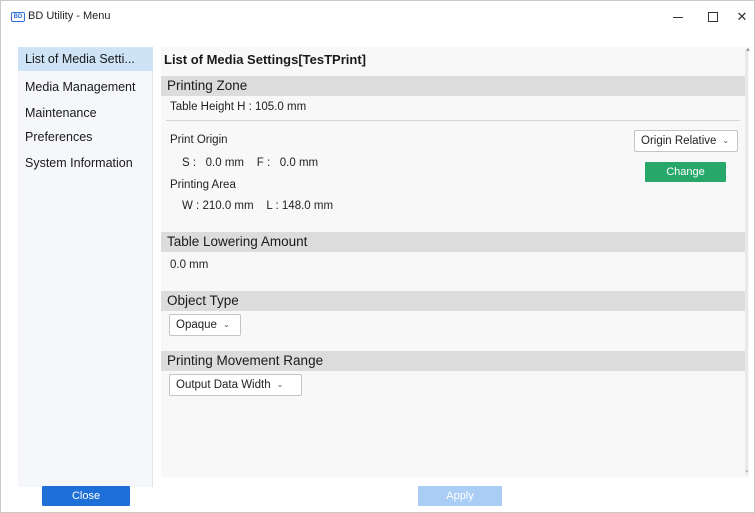 This screenshot has width=755, height=513. Describe the element at coordinates (265, 59) in the screenshot. I see `page-title: List of Media Settings[TesTPrint]` at that location.